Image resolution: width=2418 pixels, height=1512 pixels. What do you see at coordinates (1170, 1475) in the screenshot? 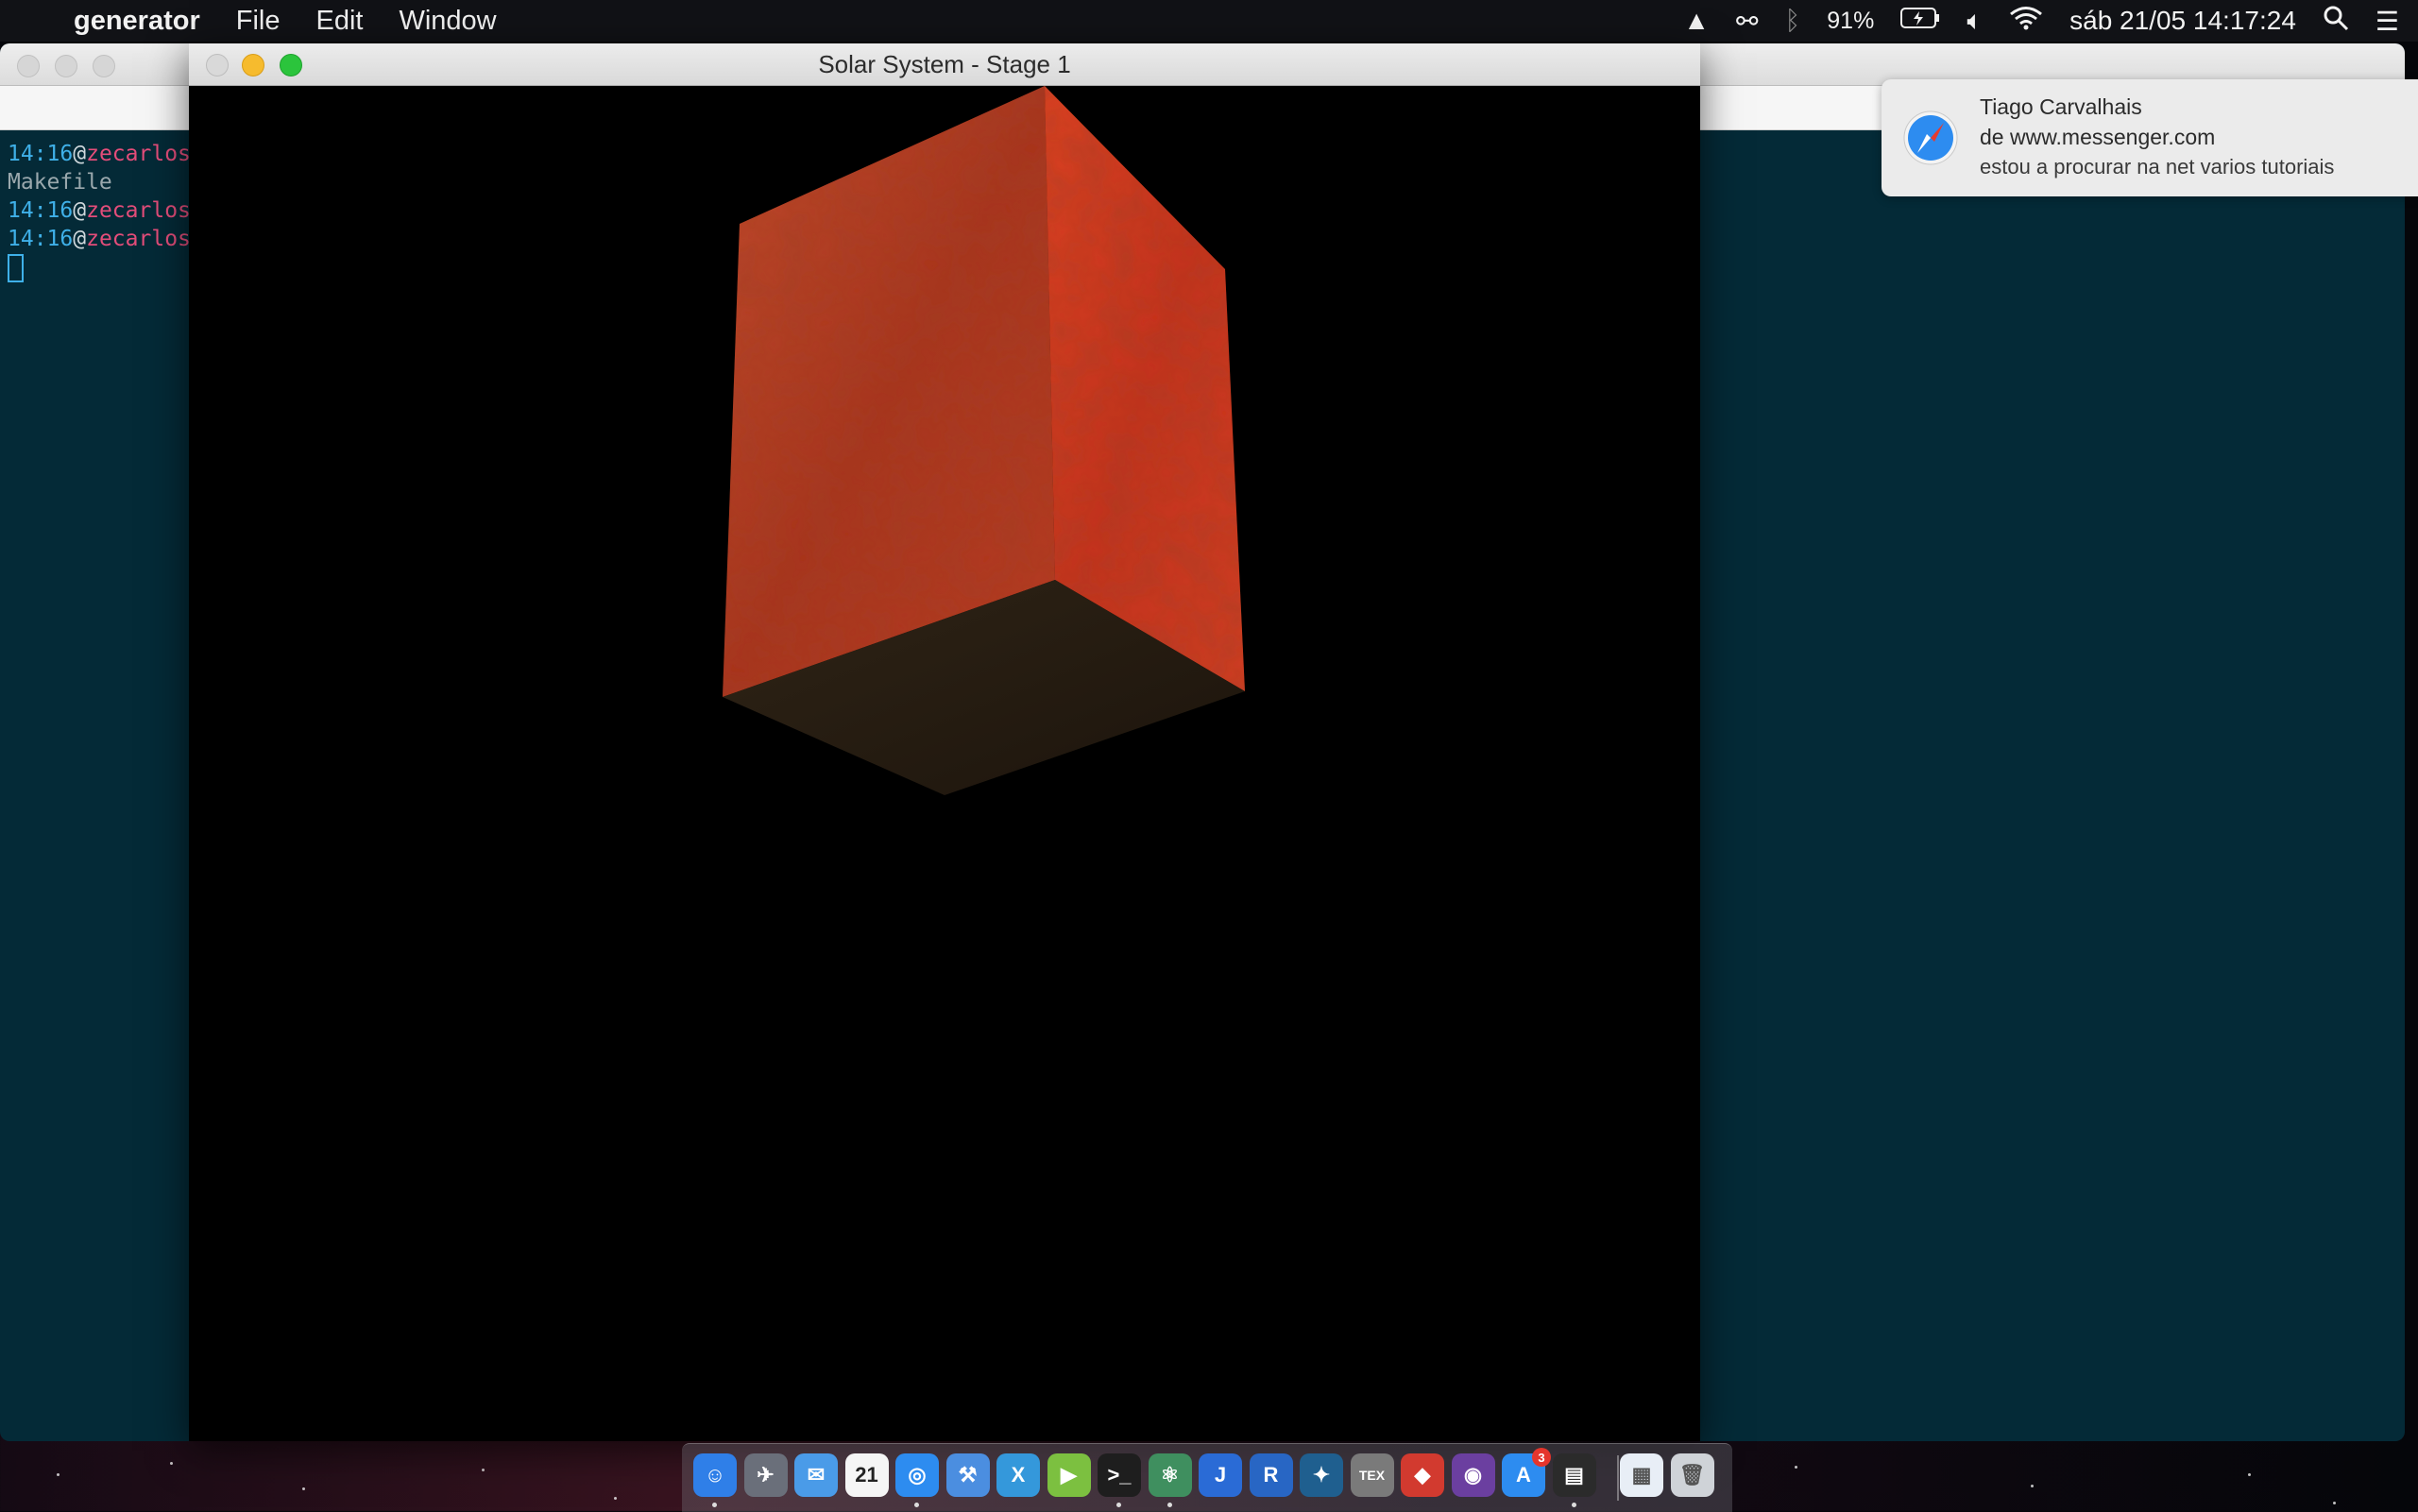
I see `atom-icon: ⚛` at bounding box center [1170, 1475].